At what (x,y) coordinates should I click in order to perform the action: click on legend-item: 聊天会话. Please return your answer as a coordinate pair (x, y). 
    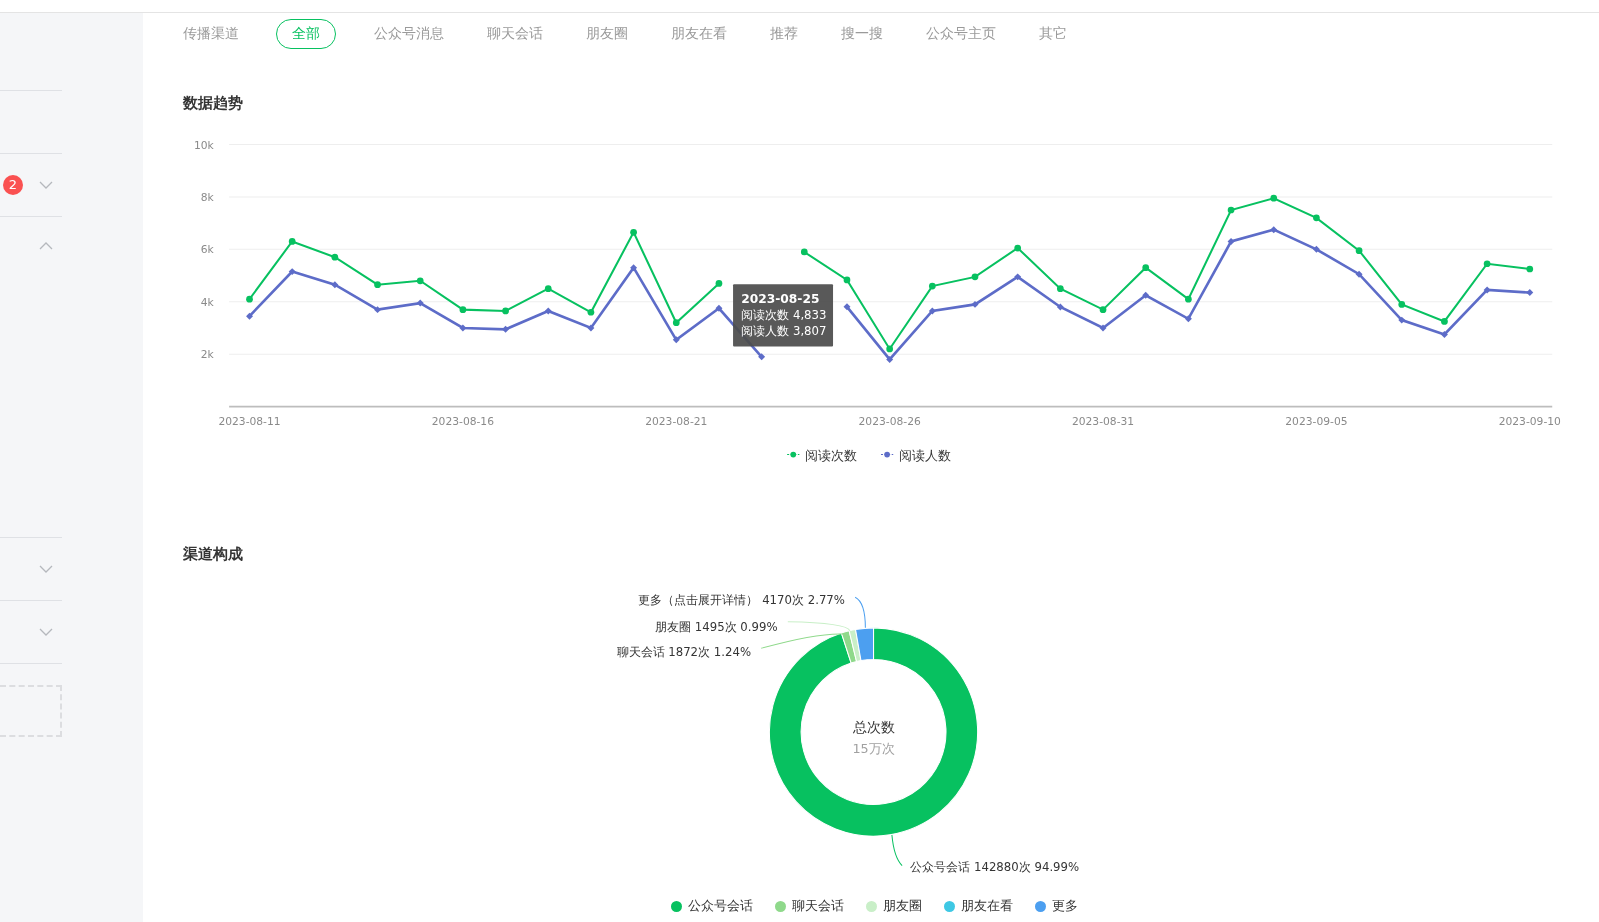
    Looking at the image, I should click on (809, 906).